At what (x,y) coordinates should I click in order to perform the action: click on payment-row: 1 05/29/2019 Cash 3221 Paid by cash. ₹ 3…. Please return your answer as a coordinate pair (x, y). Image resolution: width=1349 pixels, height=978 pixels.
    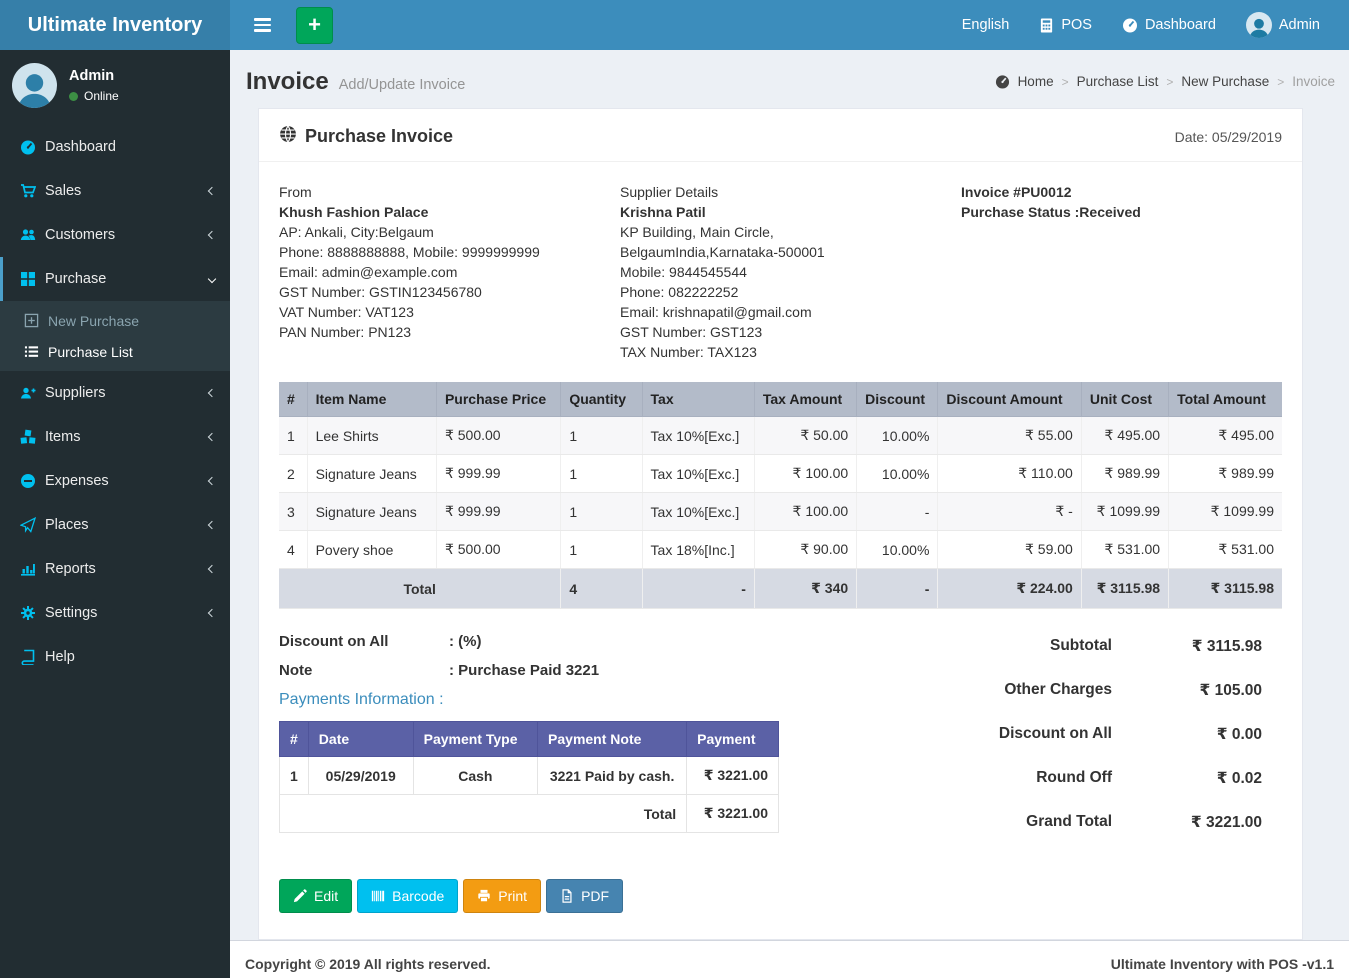
    Looking at the image, I should click on (529, 775).